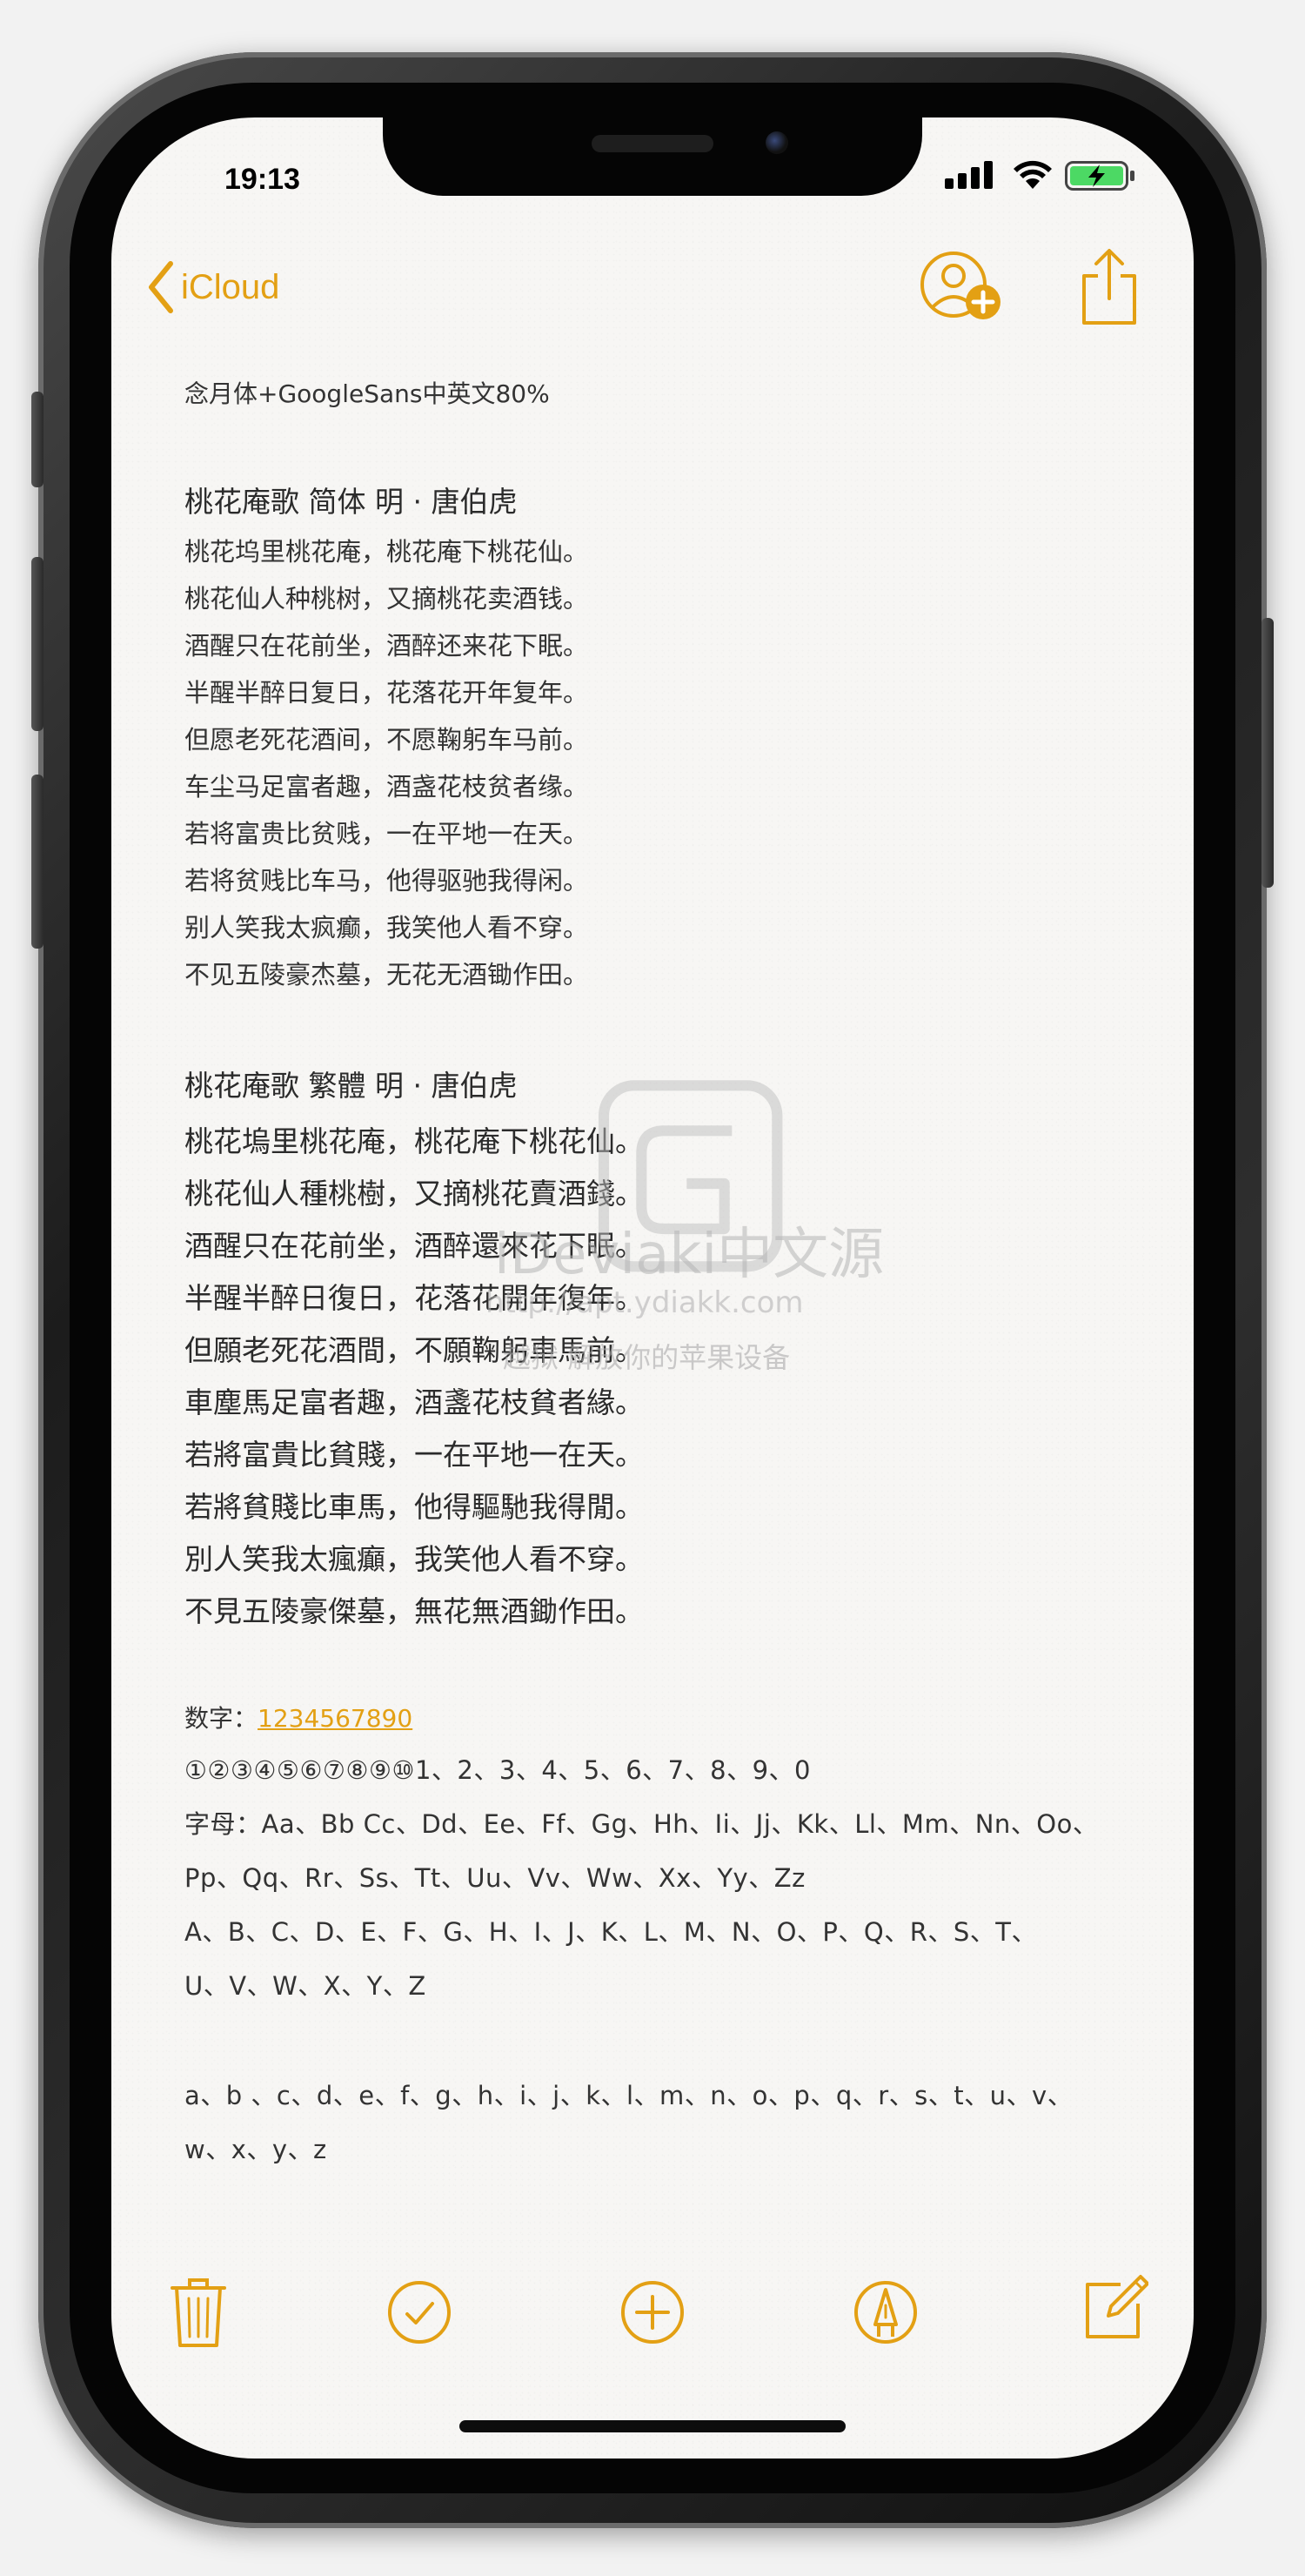 The width and height of the screenshot is (1305, 2576). I want to click on status-time: 19:13, so click(262, 179).